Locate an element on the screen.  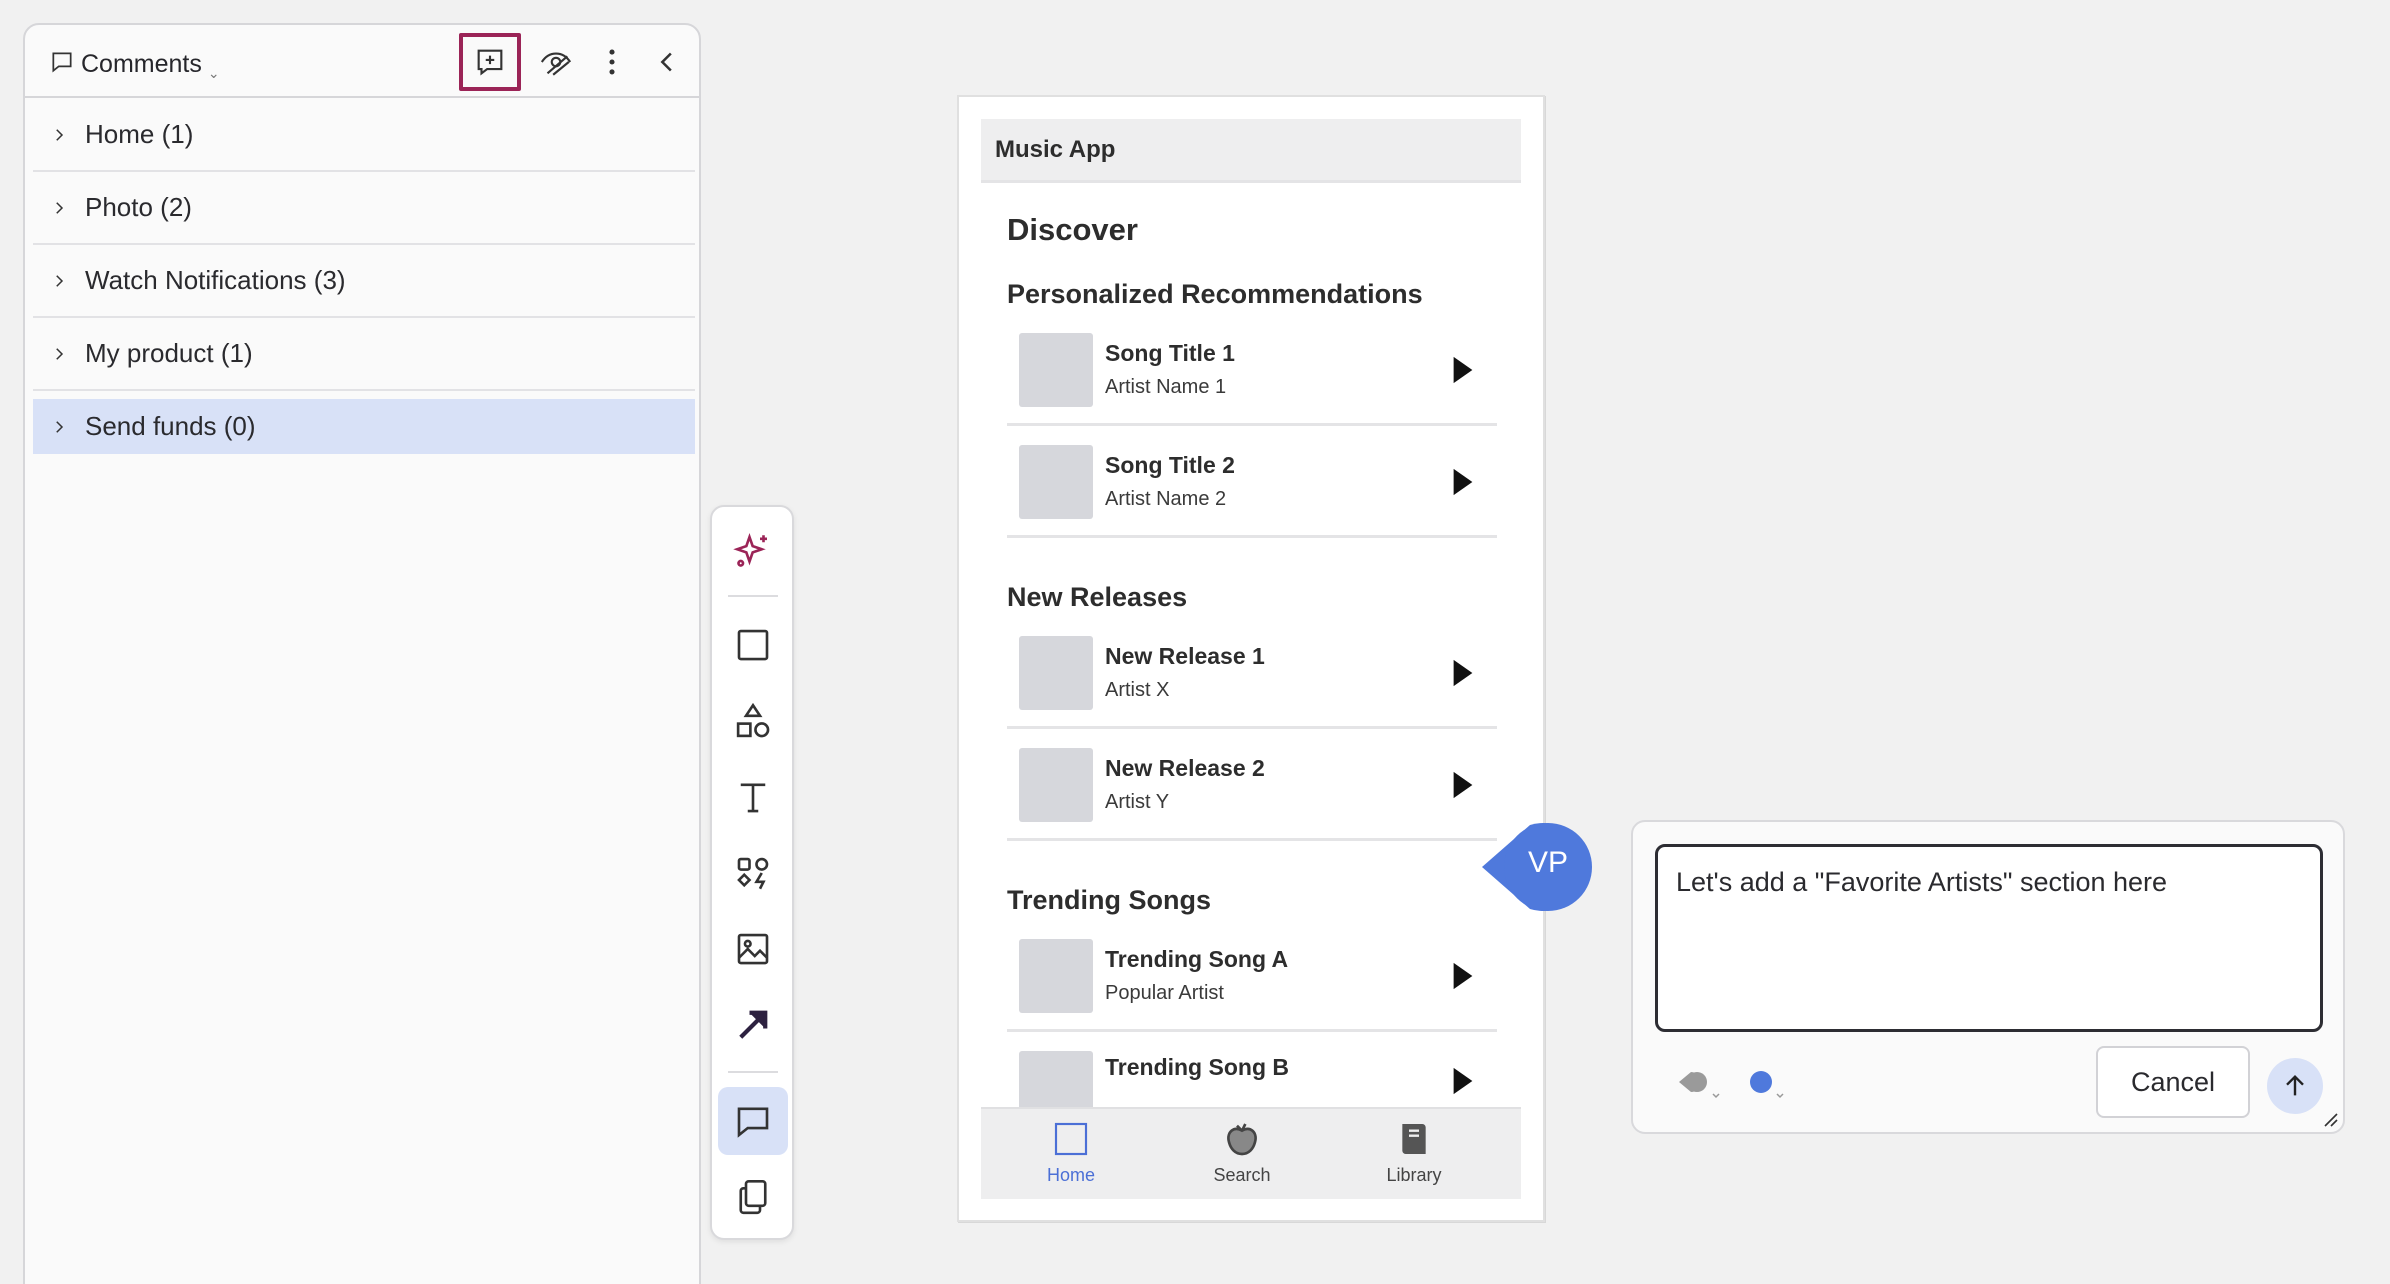
home-icon is located at coordinates (1071, 1139).